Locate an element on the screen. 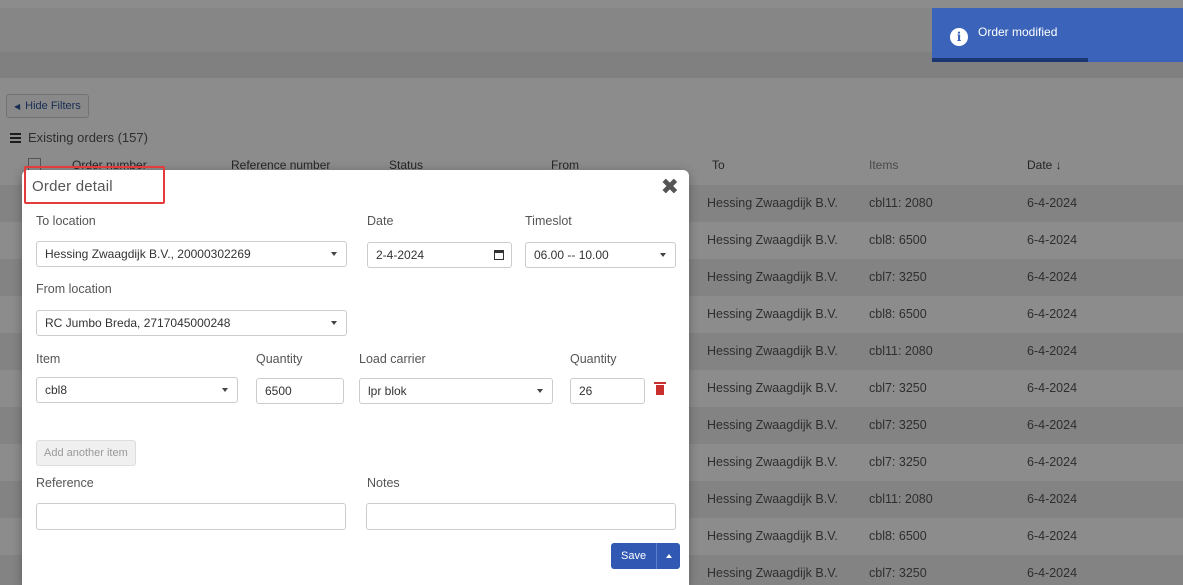  load-carrier-value: lpr blok is located at coordinates (387, 391).